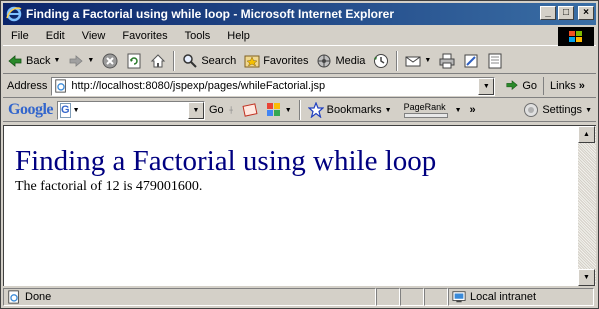 This screenshot has height=309, width=599. What do you see at coordinates (239, 36) in the screenshot?
I see `menu-help: Help` at bounding box center [239, 36].